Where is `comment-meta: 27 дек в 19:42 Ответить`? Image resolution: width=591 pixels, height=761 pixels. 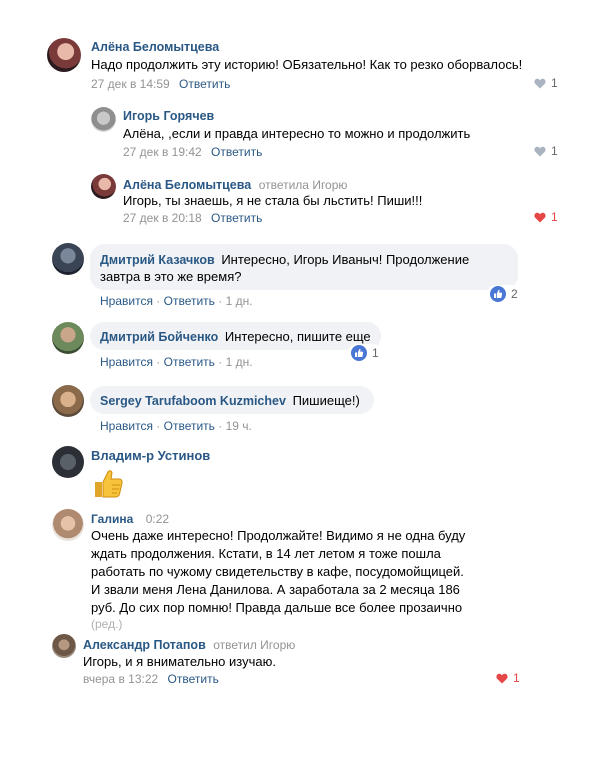
comment-meta: 27 дек в 19:42 Ответить is located at coordinates (192, 152).